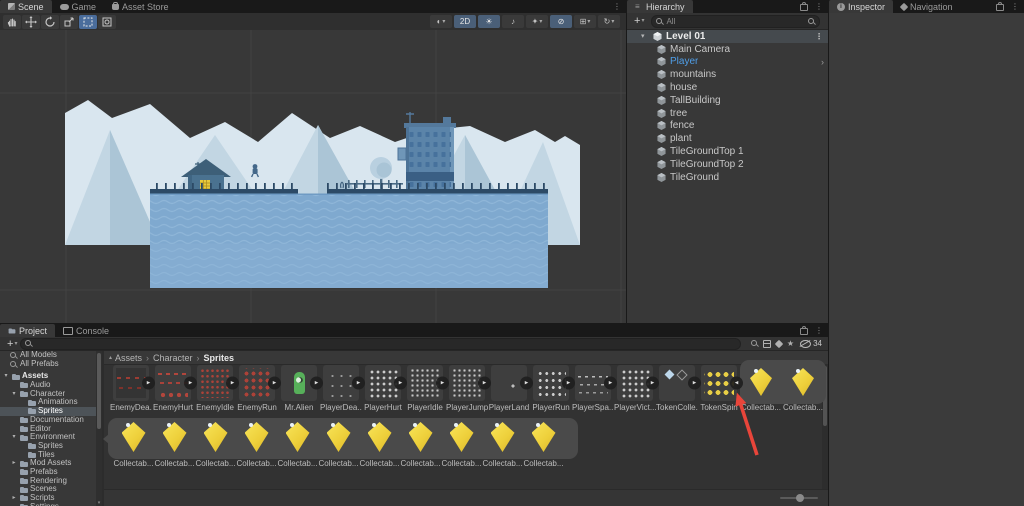 This screenshot has width=1024, height=506. I want to click on scene-view-toggle: ⊘ ▾, so click(561, 21).